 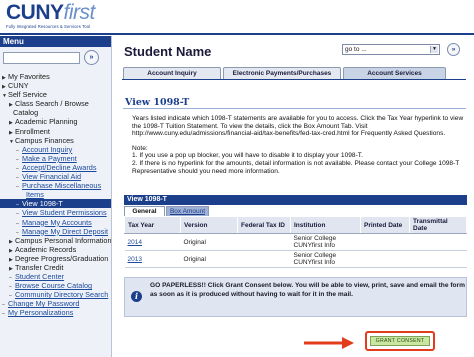 What do you see at coordinates (55, 204) in the screenshot?
I see `menu-item-view-1098-t: – View 1098-T` at bounding box center [55, 204].